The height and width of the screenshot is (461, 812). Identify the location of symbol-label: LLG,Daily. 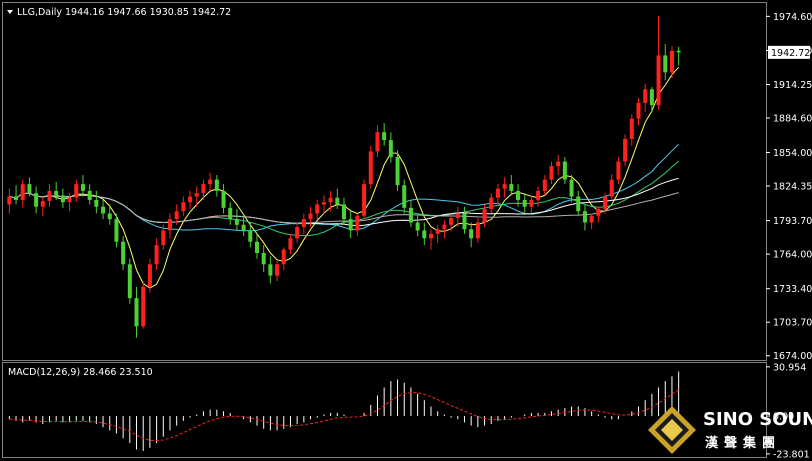
(39, 12).